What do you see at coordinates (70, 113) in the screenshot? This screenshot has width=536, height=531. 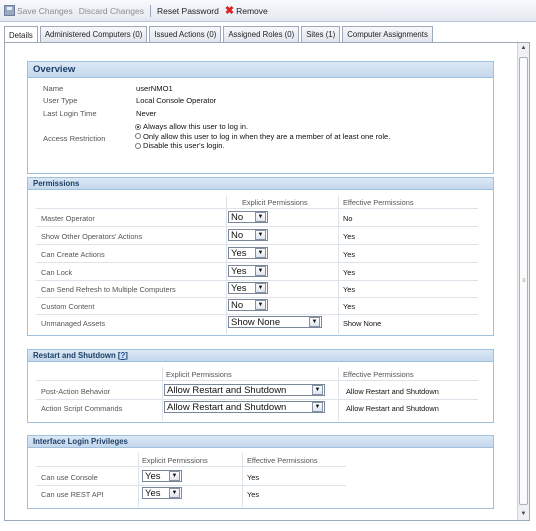 I see `last-login-label: Last Login Time` at bounding box center [70, 113].